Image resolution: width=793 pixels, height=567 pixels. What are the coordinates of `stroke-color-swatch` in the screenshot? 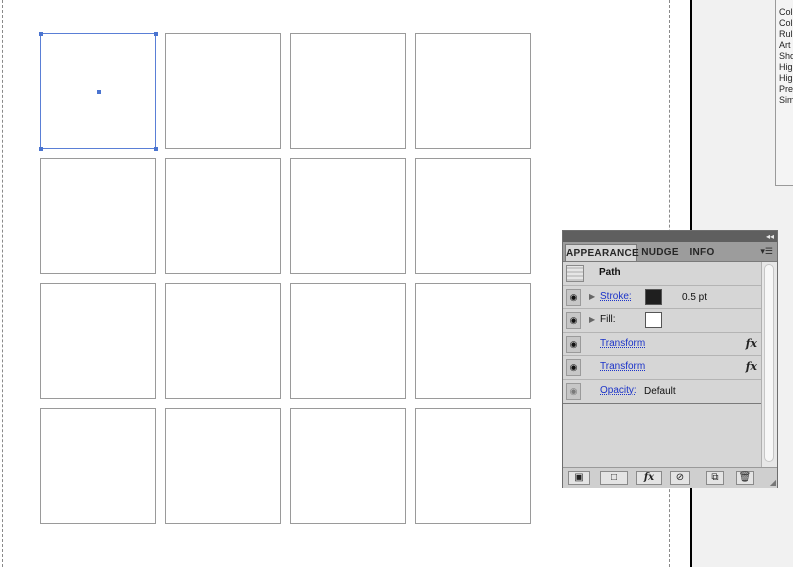 It's located at (653, 296).